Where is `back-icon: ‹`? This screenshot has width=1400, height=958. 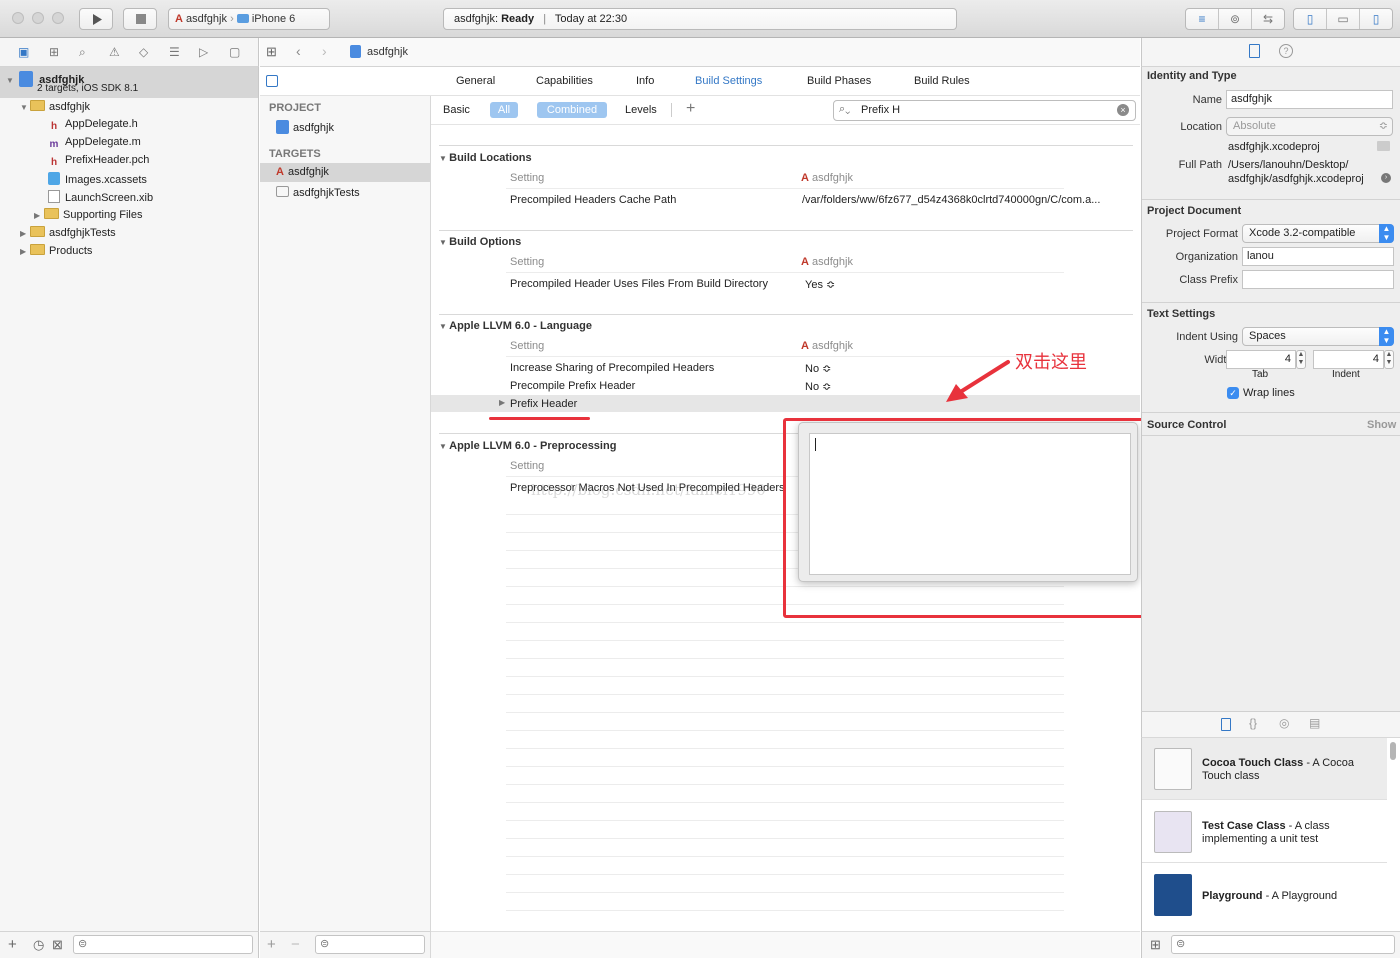 back-icon: ‹ is located at coordinates (298, 51).